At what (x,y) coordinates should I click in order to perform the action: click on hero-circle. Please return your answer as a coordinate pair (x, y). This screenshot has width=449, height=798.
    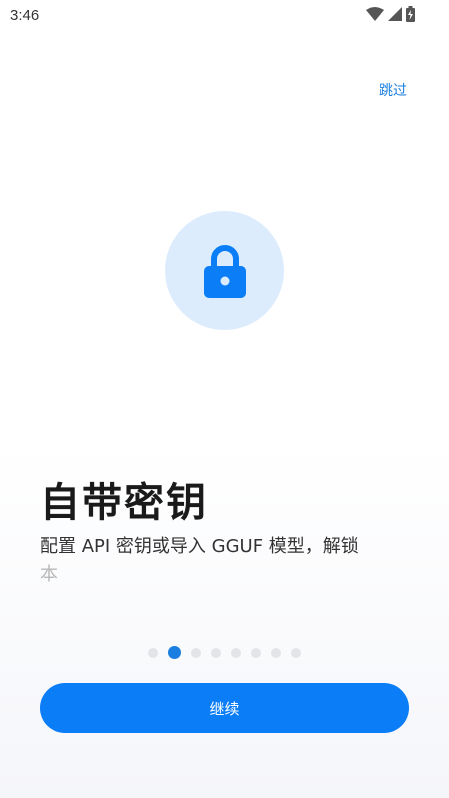
    Looking at the image, I should click on (224, 270).